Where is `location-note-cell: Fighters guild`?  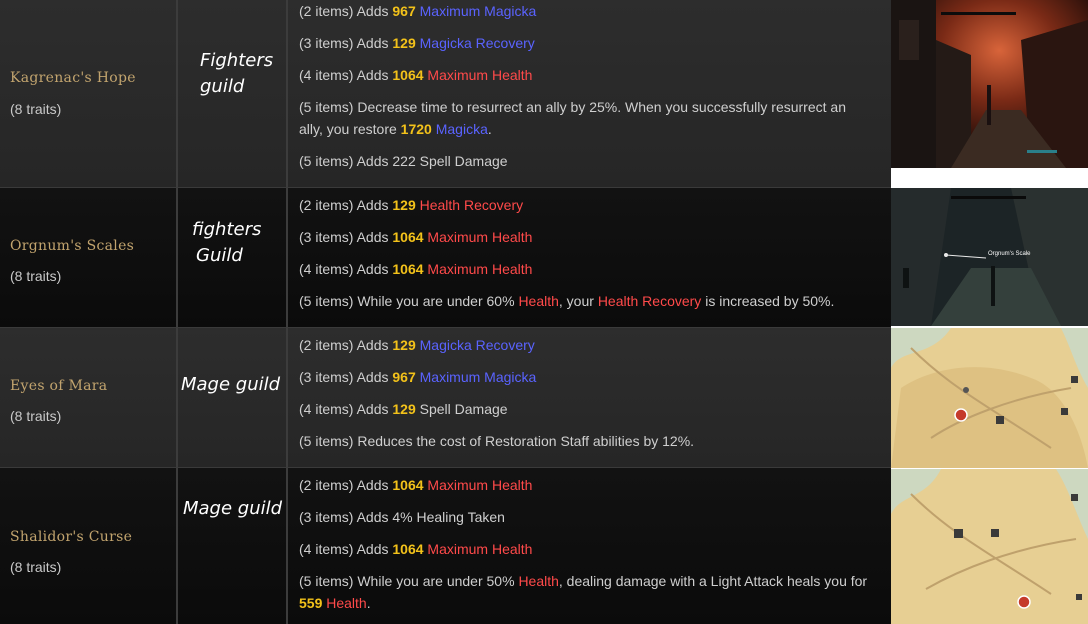
location-note-cell: Fighters guild is located at coordinates (233, 93).